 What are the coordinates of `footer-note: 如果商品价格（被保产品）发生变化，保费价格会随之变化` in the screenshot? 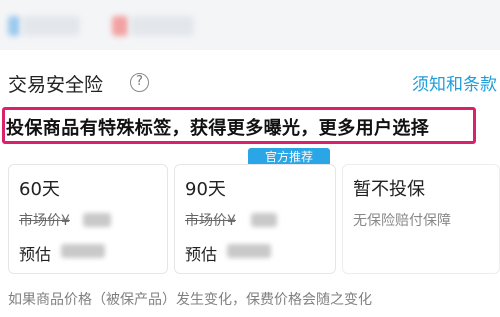 It's located at (190, 300).